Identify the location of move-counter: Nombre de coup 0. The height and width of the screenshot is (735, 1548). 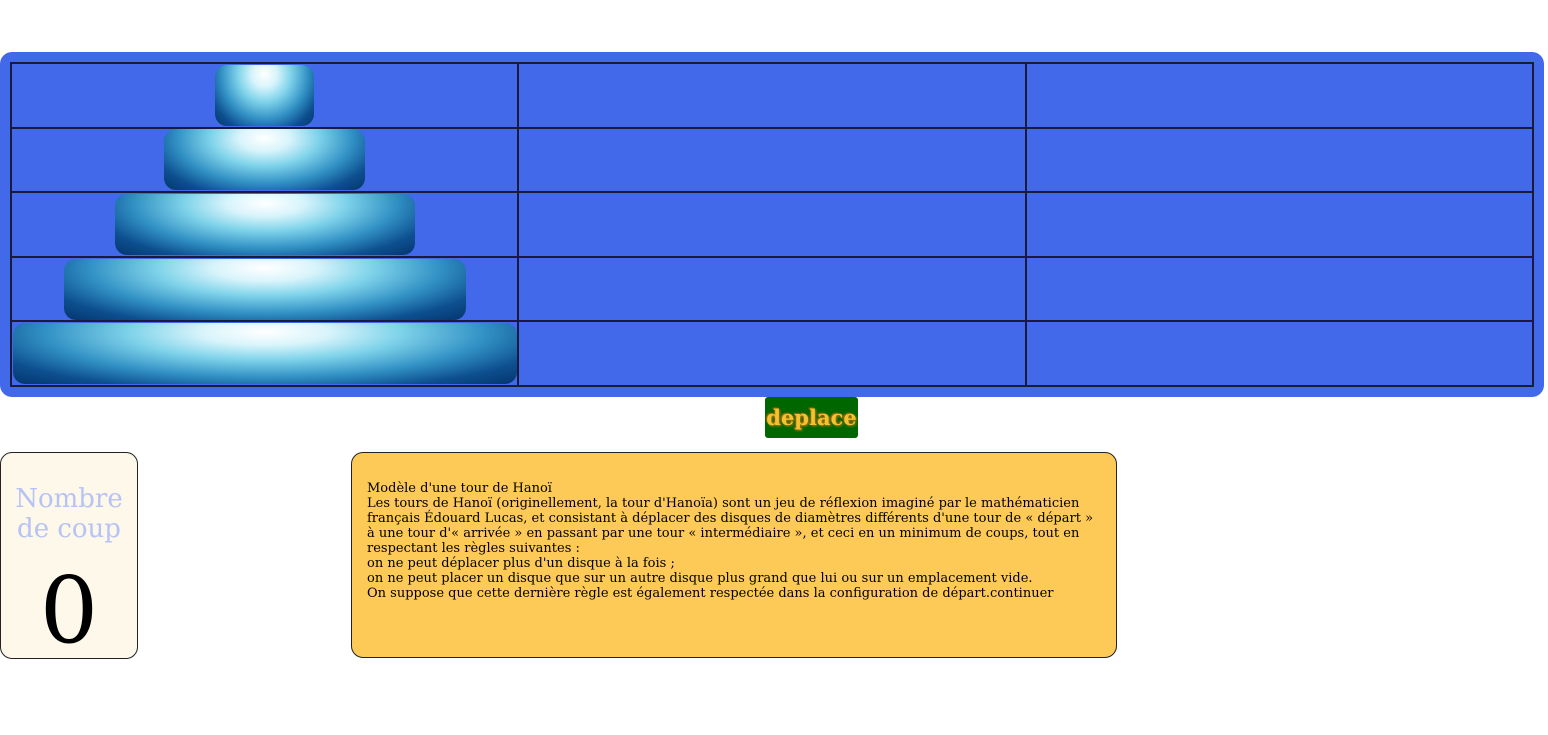
(69, 558).